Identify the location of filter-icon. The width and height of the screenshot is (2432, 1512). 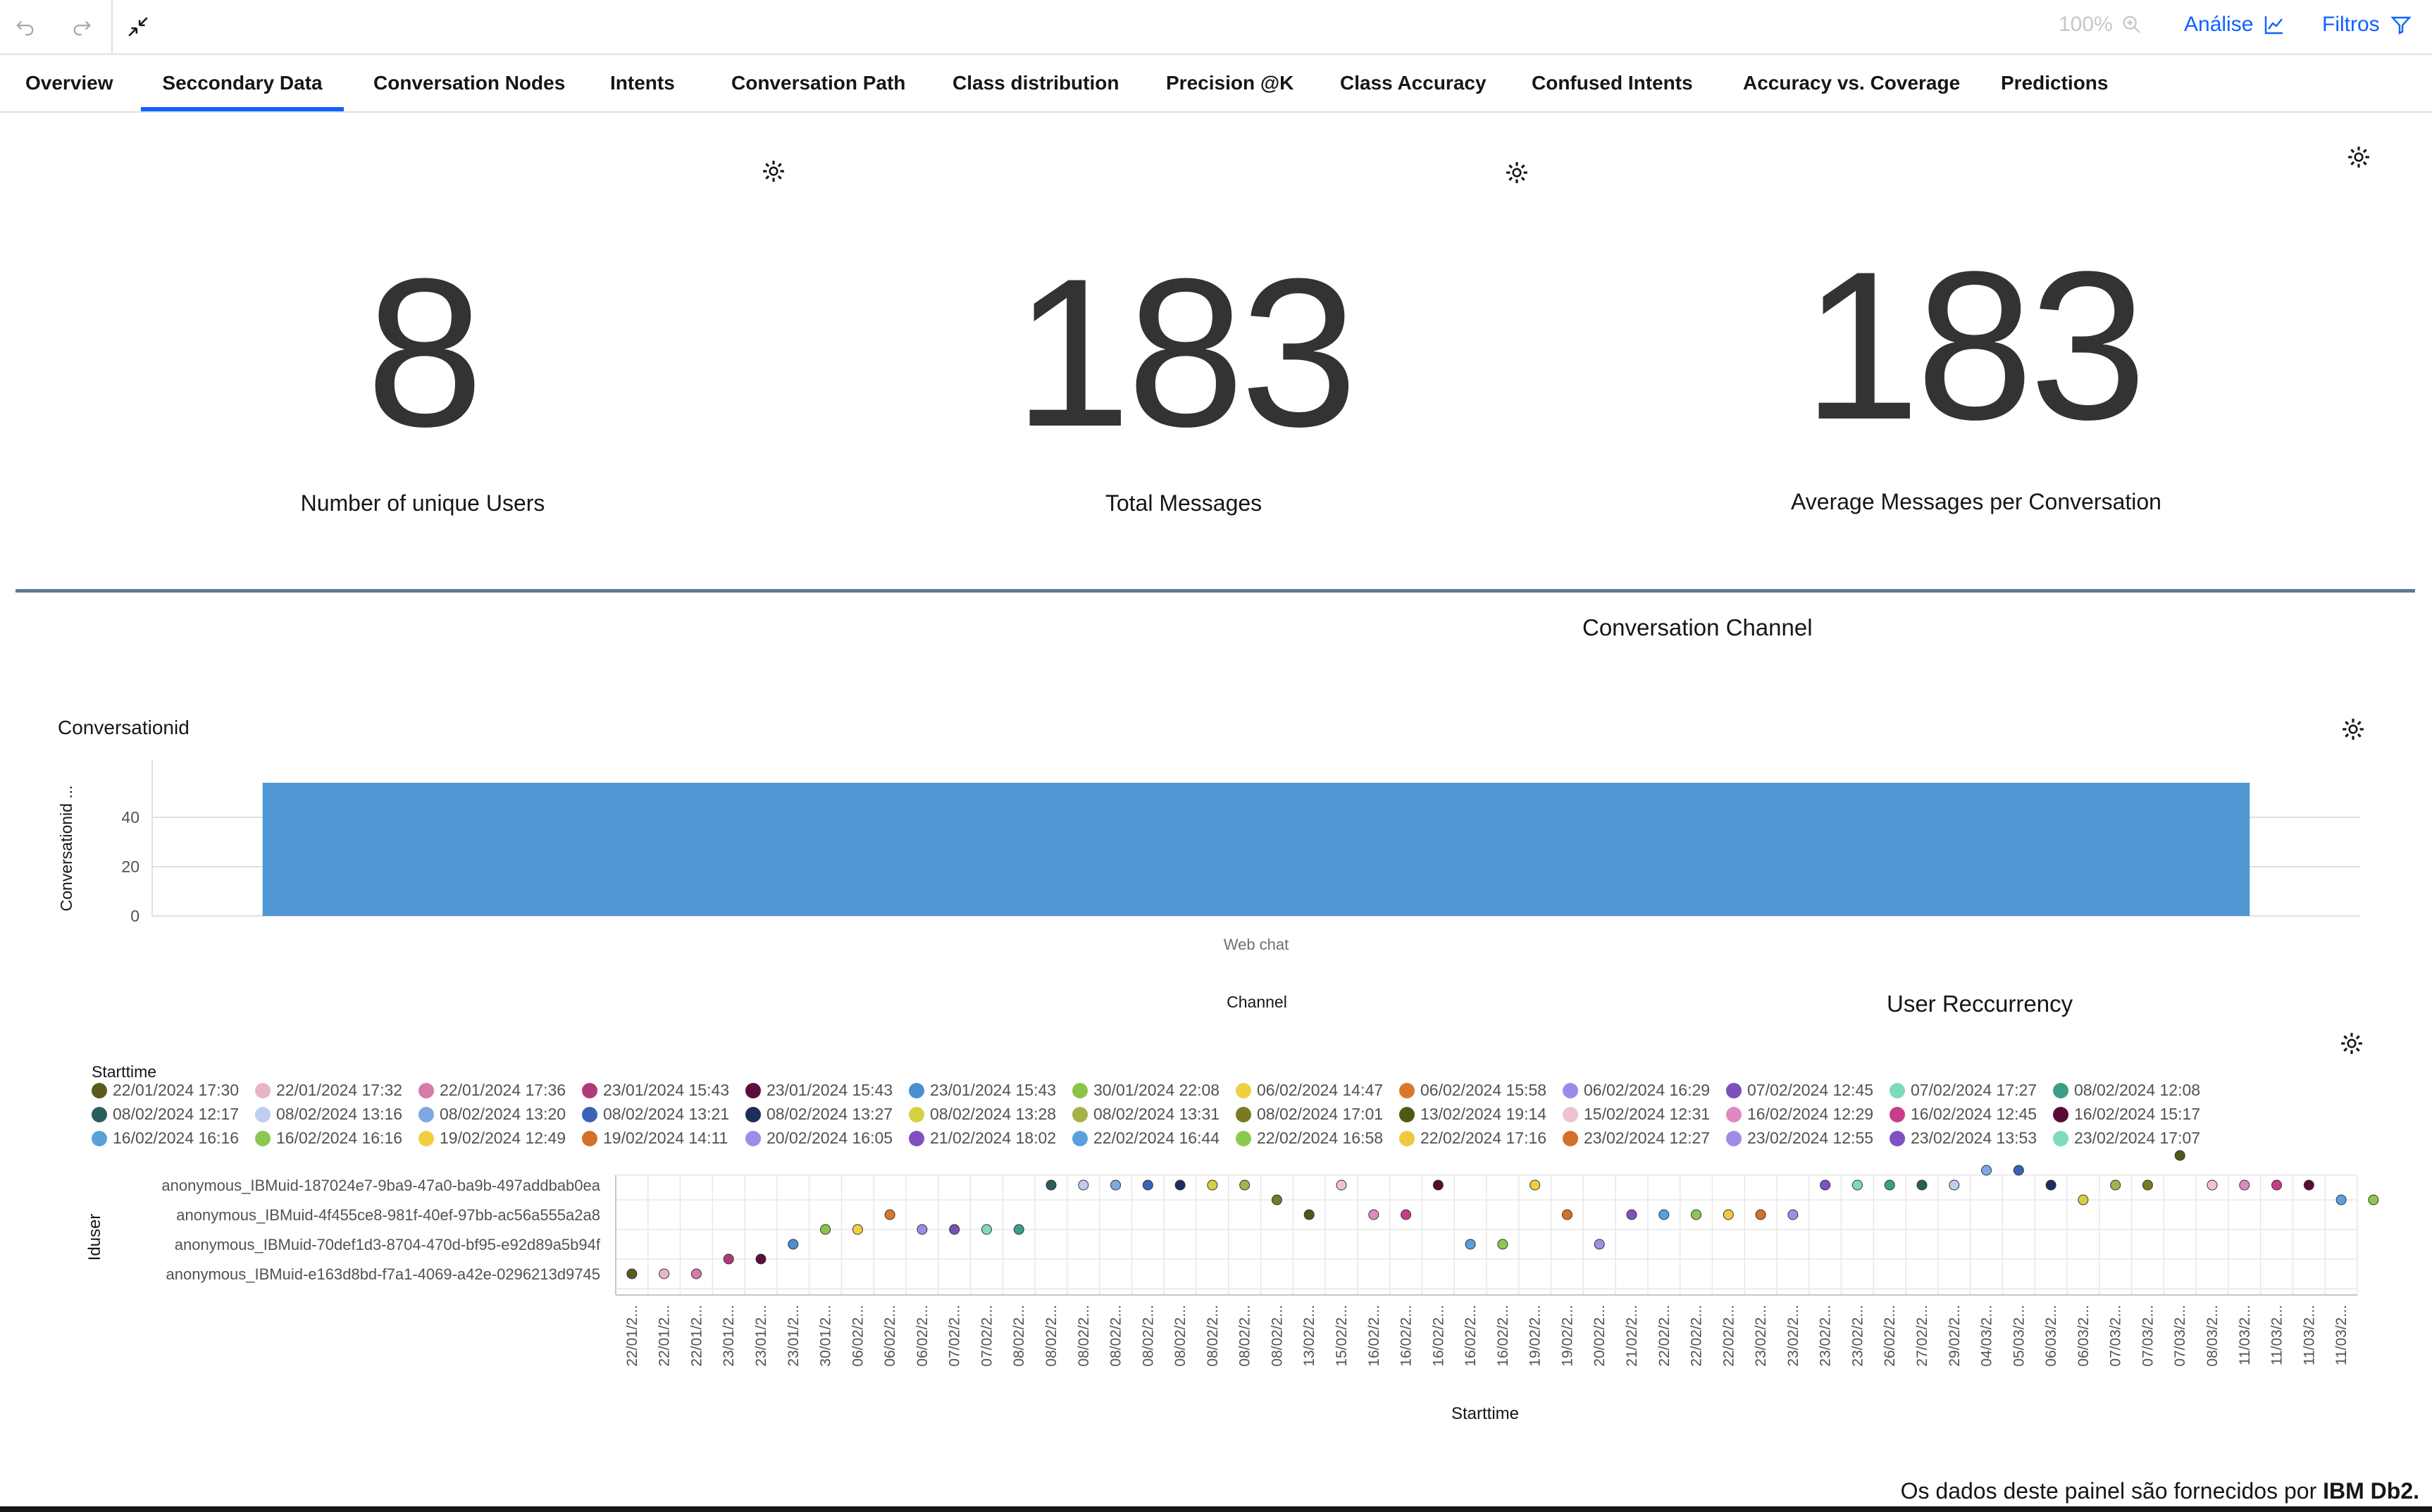
(2401, 25).